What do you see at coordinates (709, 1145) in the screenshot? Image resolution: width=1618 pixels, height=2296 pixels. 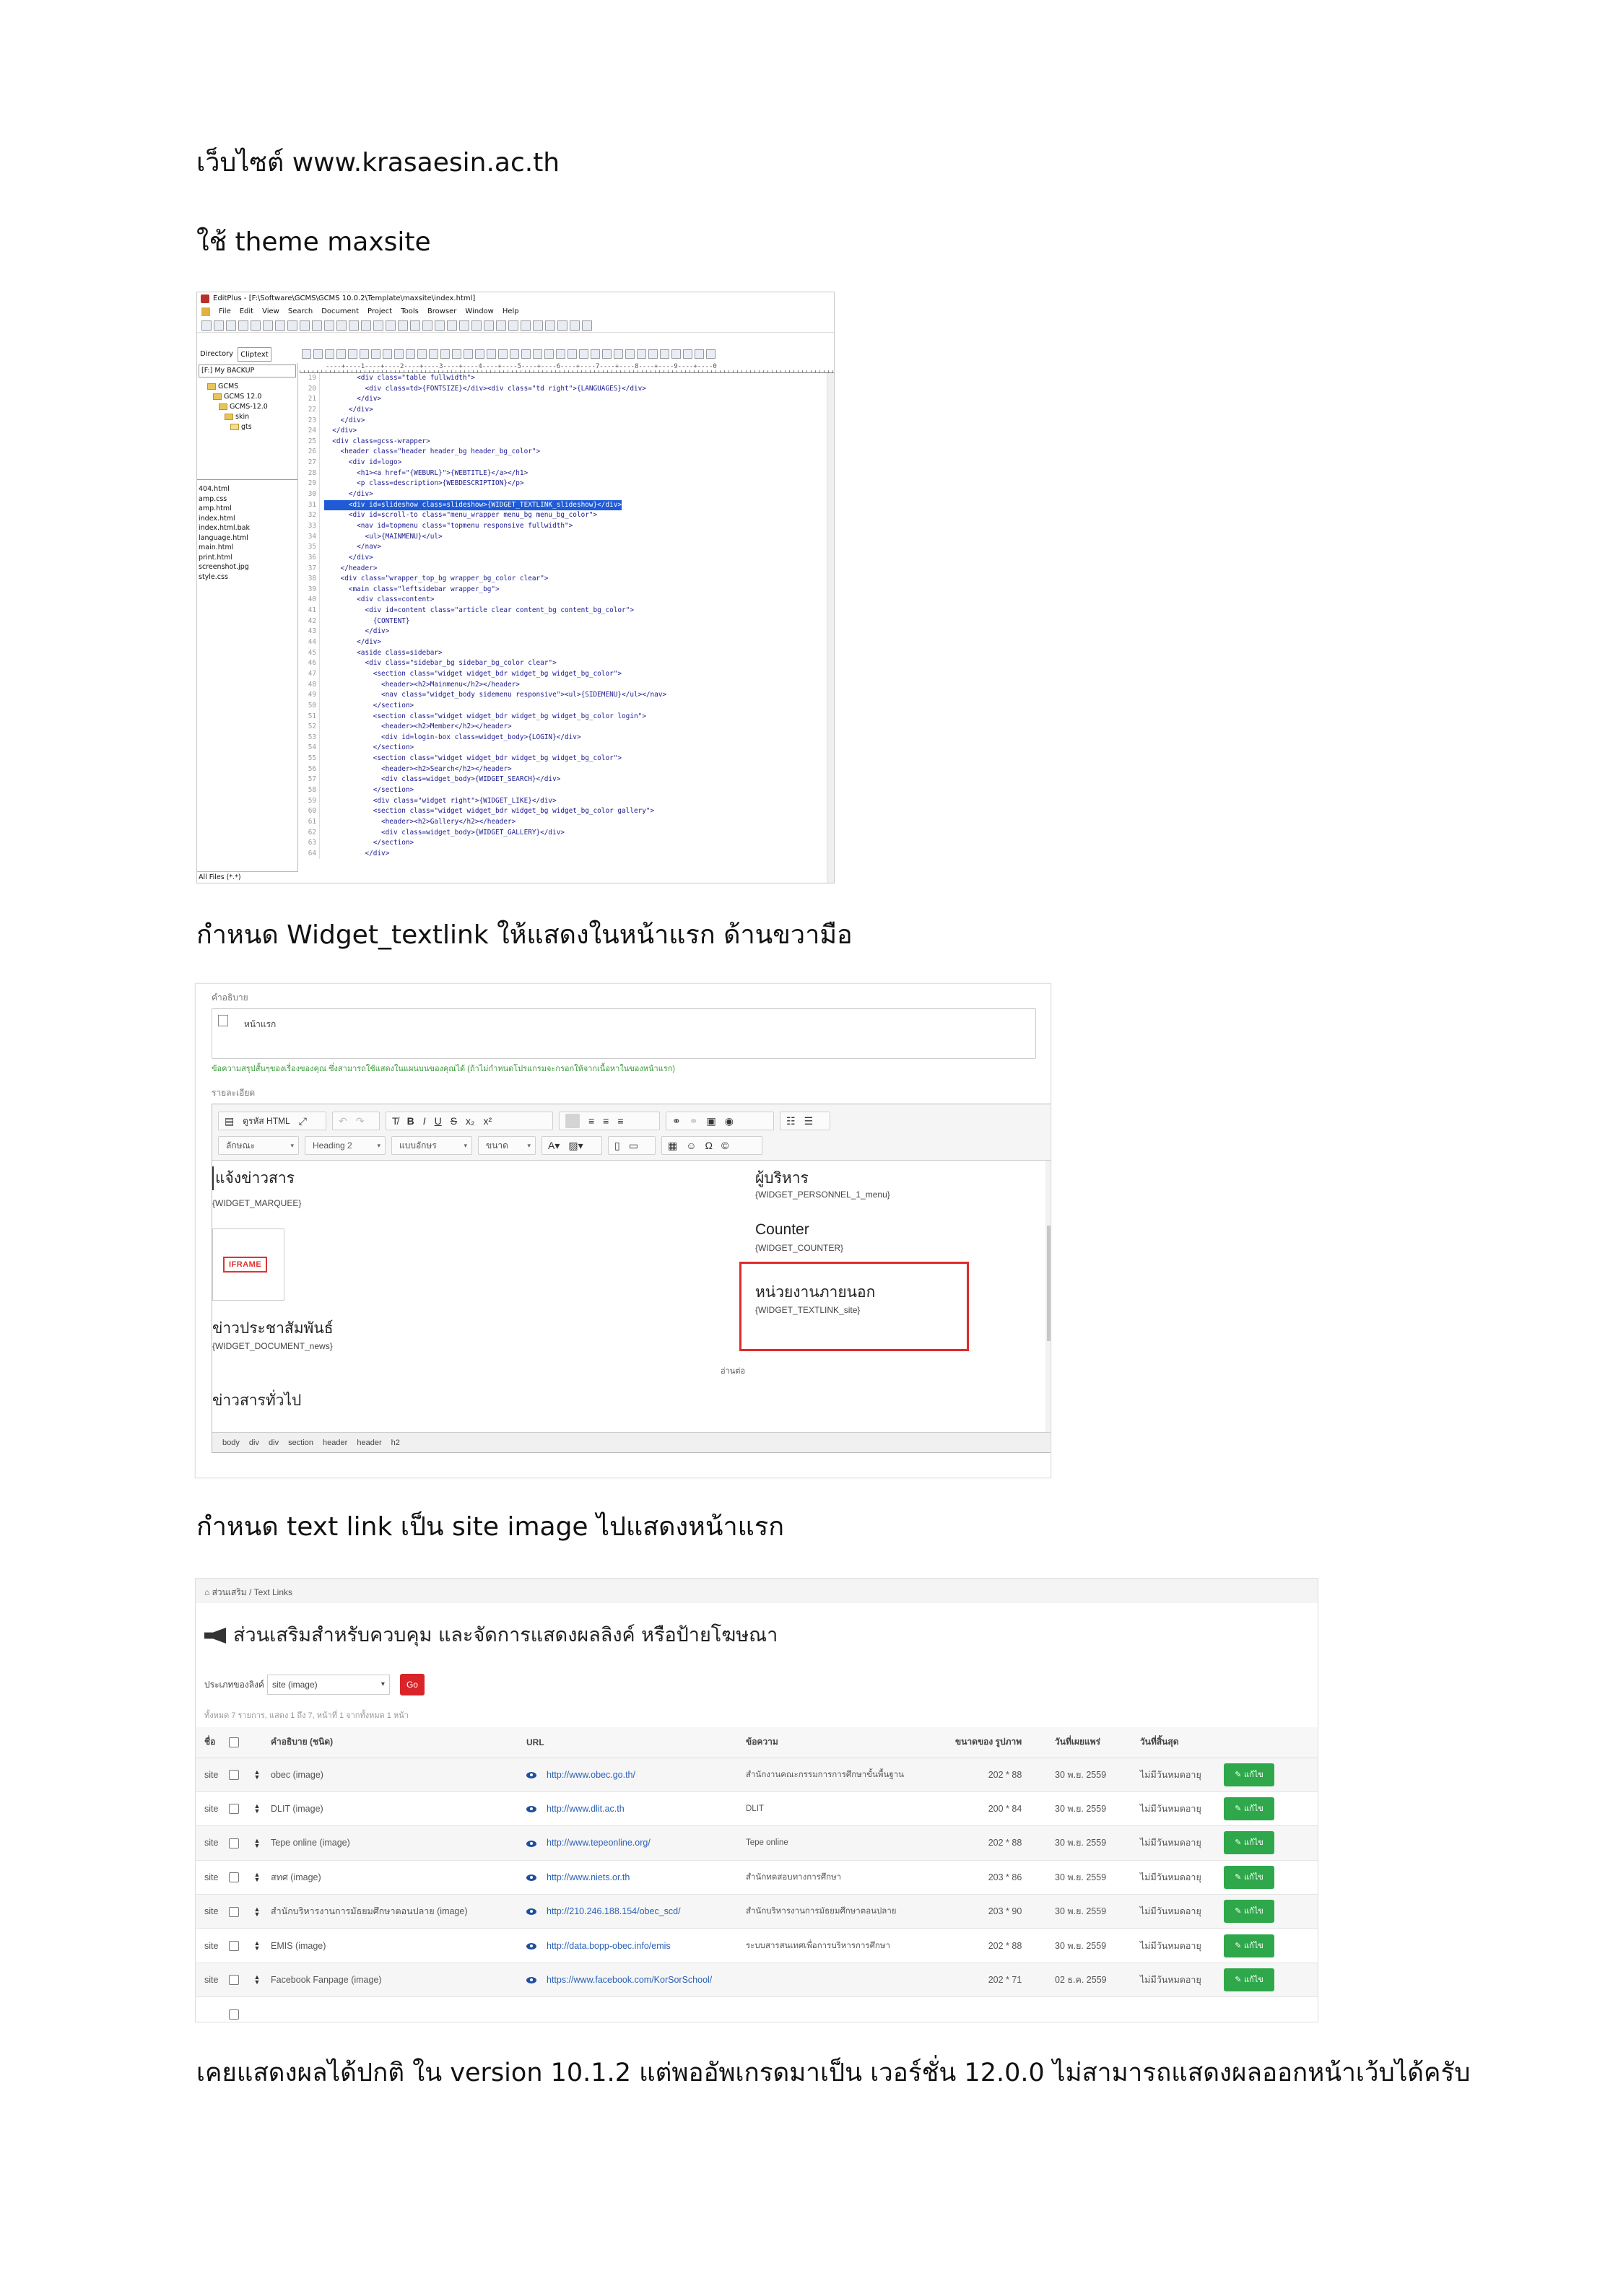 I see `special-char-icon: Ω` at bounding box center [709, 1145].